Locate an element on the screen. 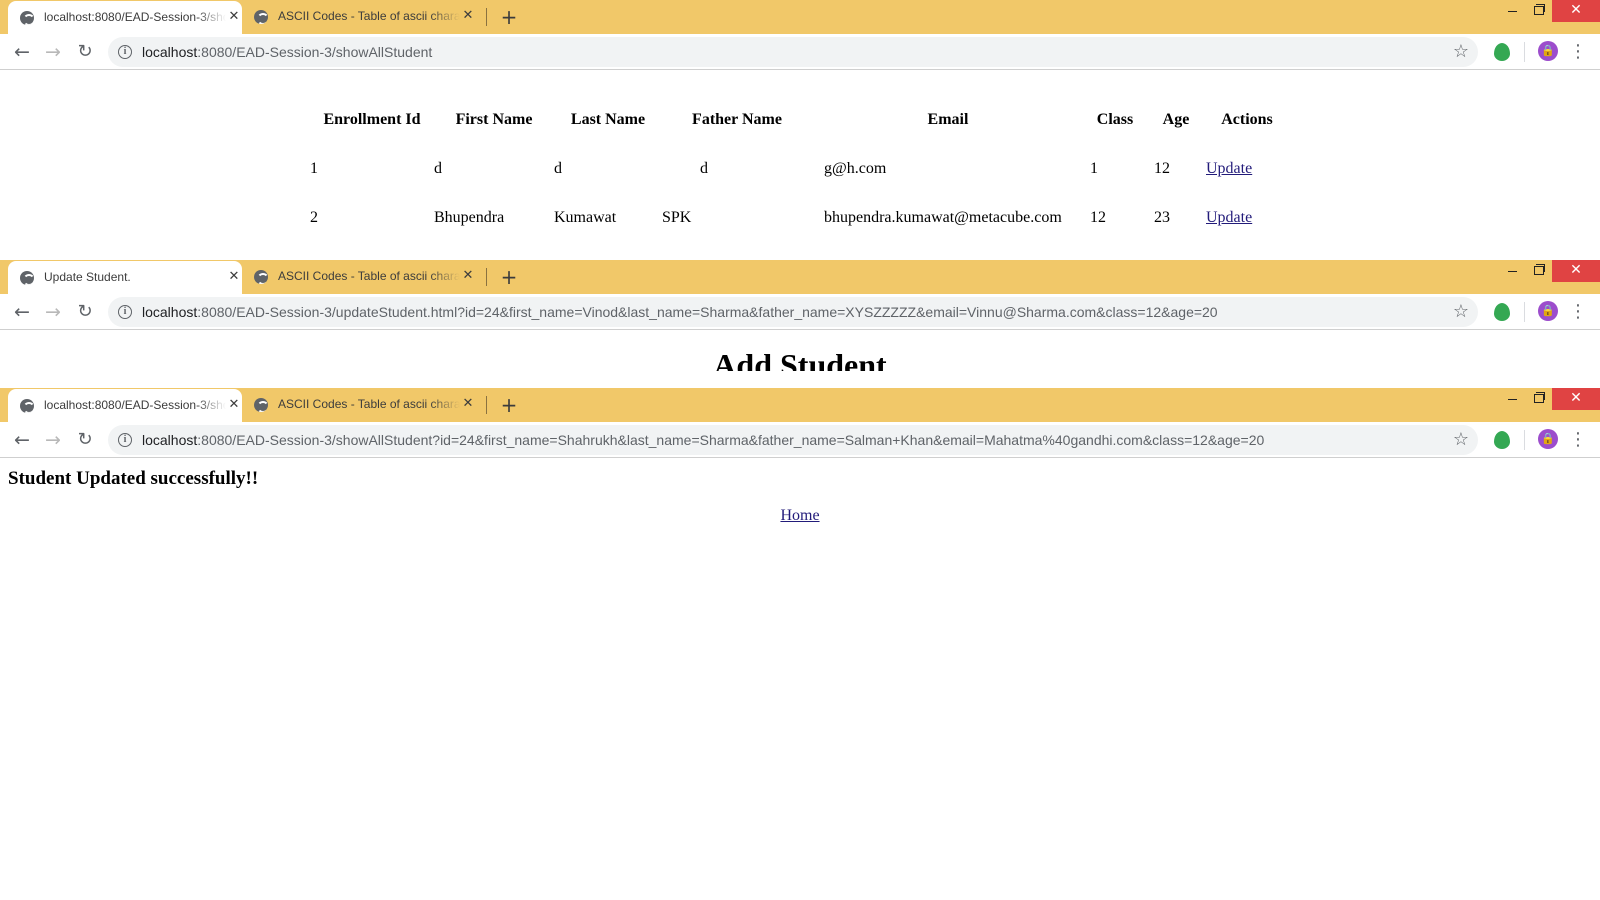 The width and height of the screenshot is (1600, 900). first-name-cell: Bhupendra is located at coordinates (469, 217).